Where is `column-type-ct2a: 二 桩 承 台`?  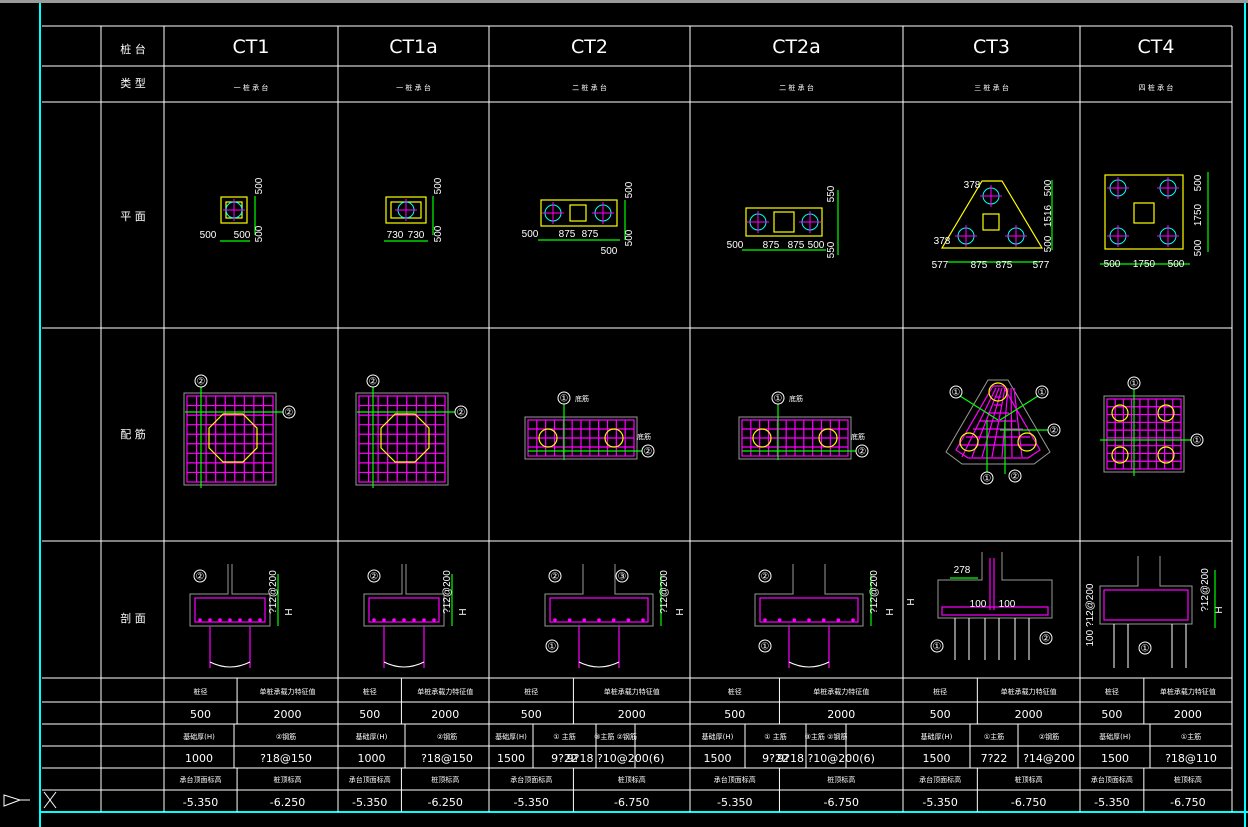
column-type-ct2a: 二 桩 承 台 is located at coordinates (796, 87).